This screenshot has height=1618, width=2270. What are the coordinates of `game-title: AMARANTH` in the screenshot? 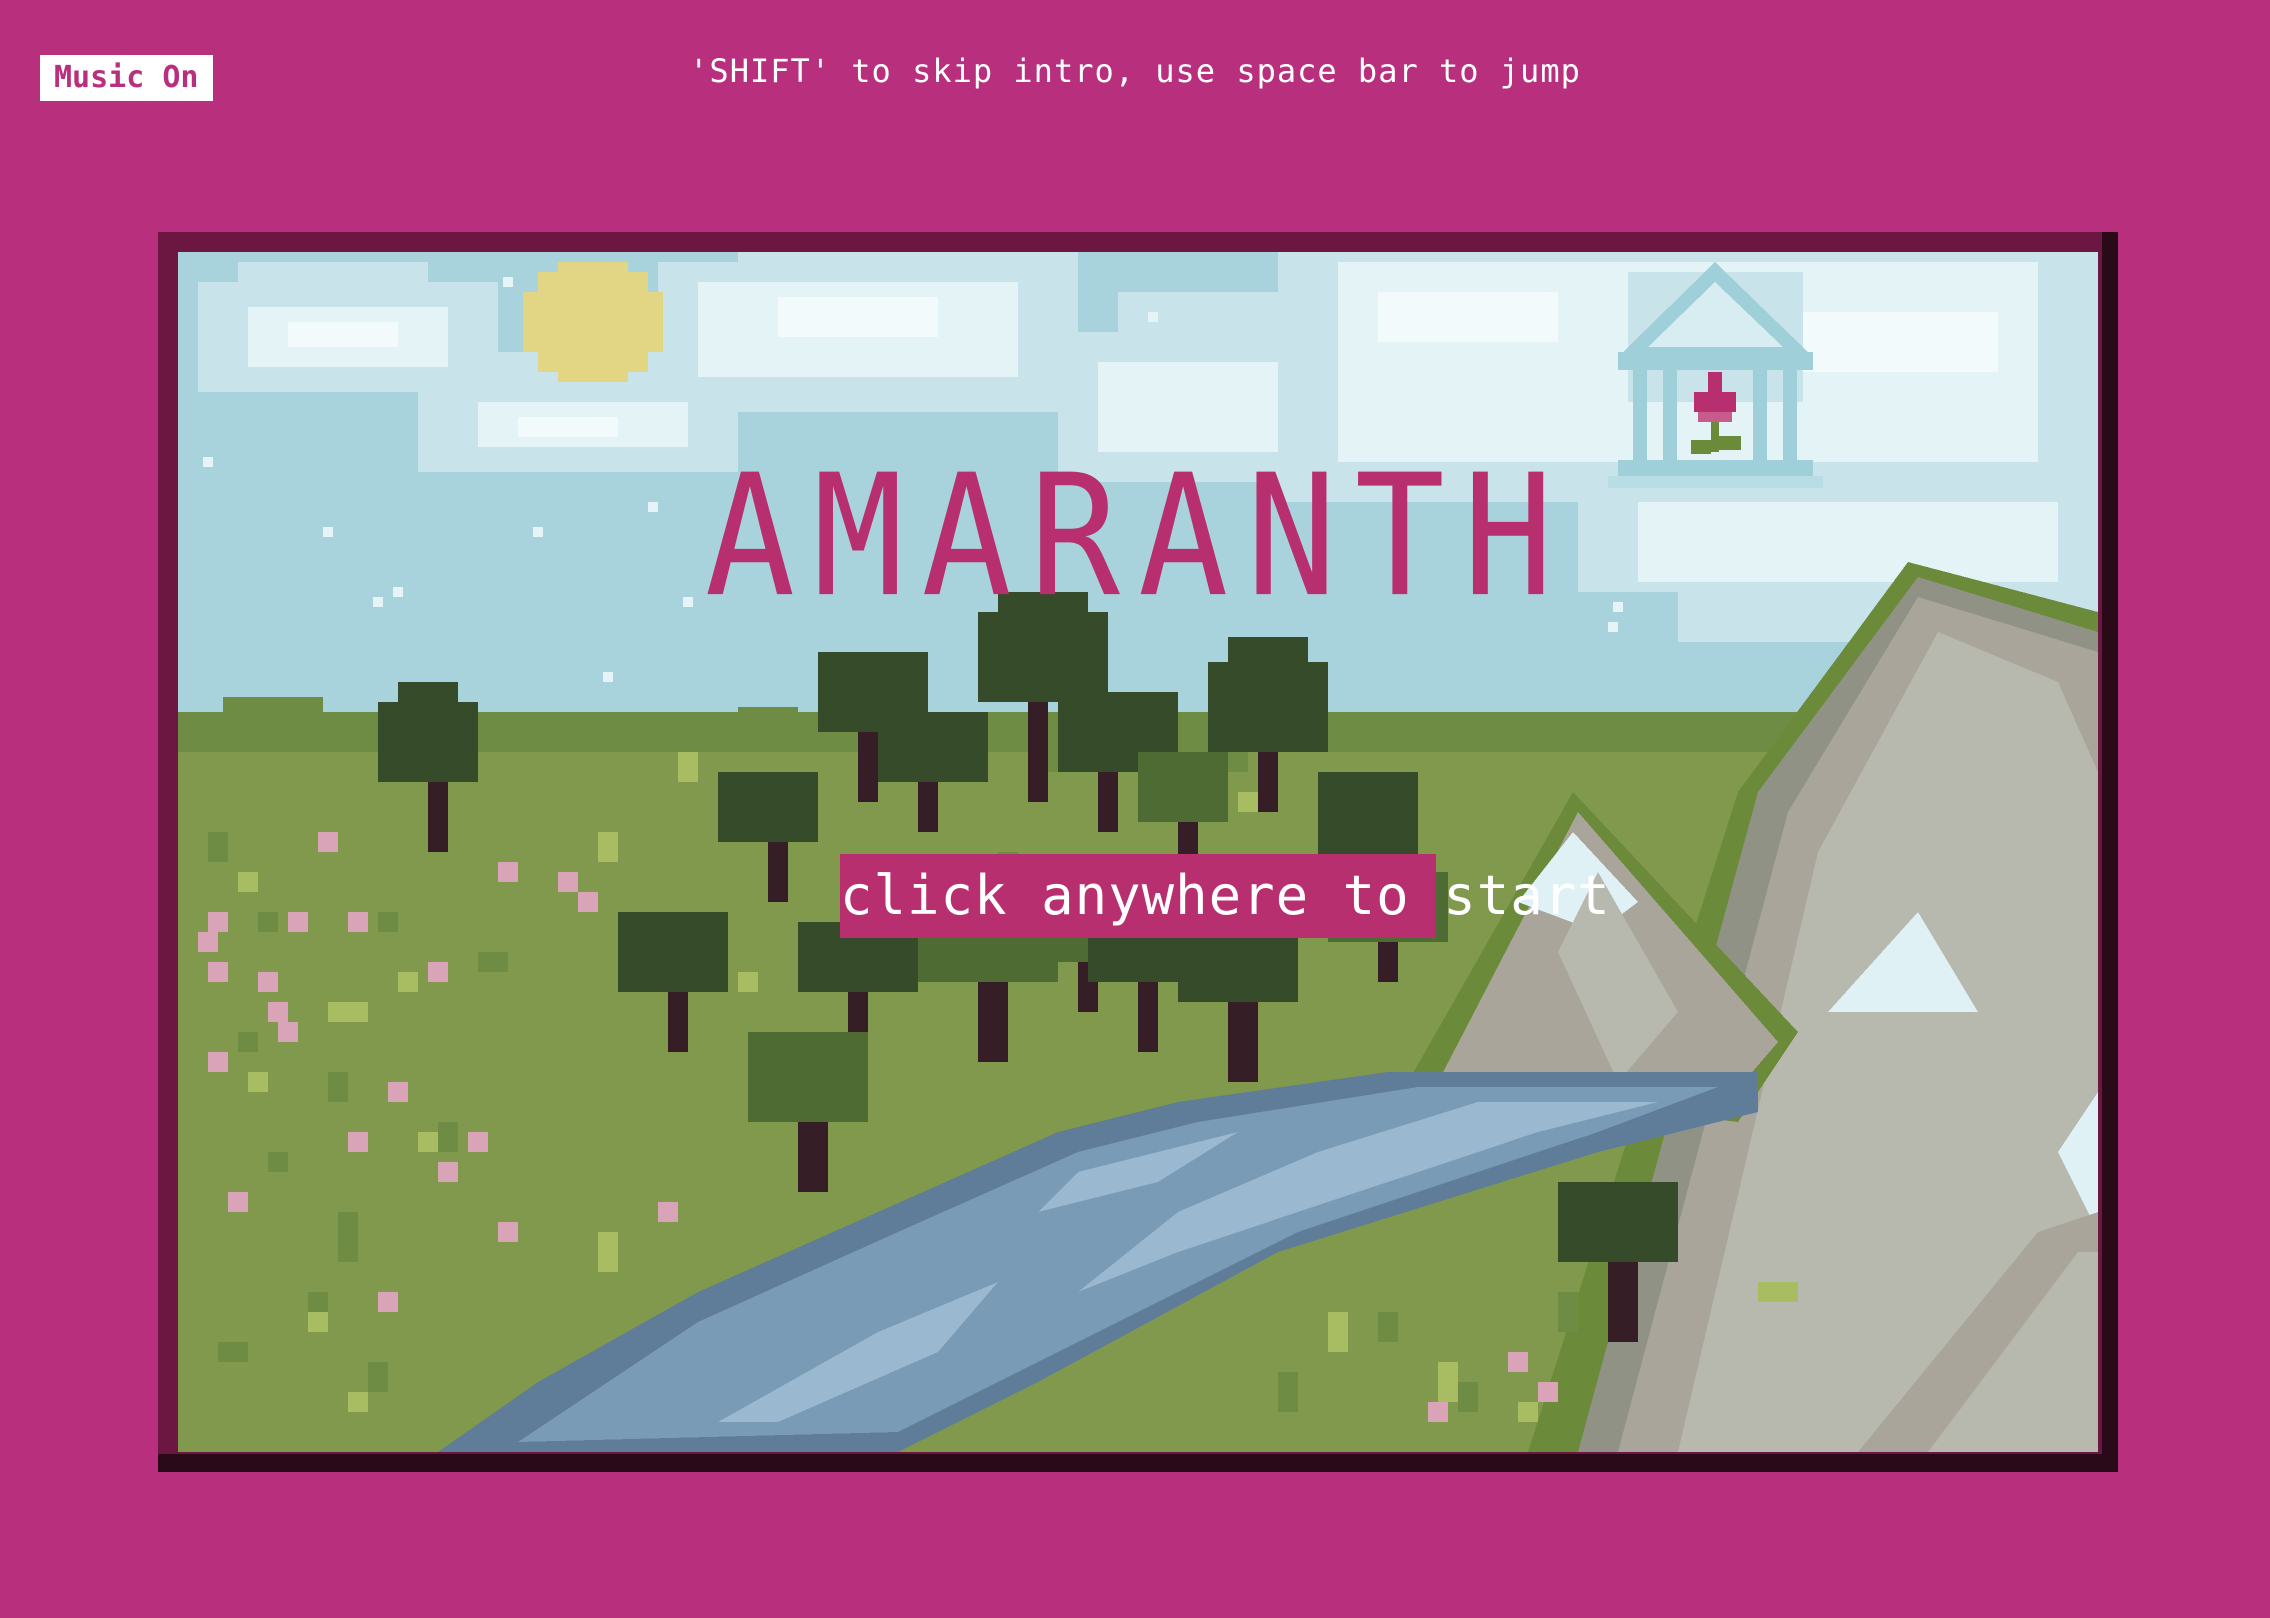 It's located at (1138, 537).